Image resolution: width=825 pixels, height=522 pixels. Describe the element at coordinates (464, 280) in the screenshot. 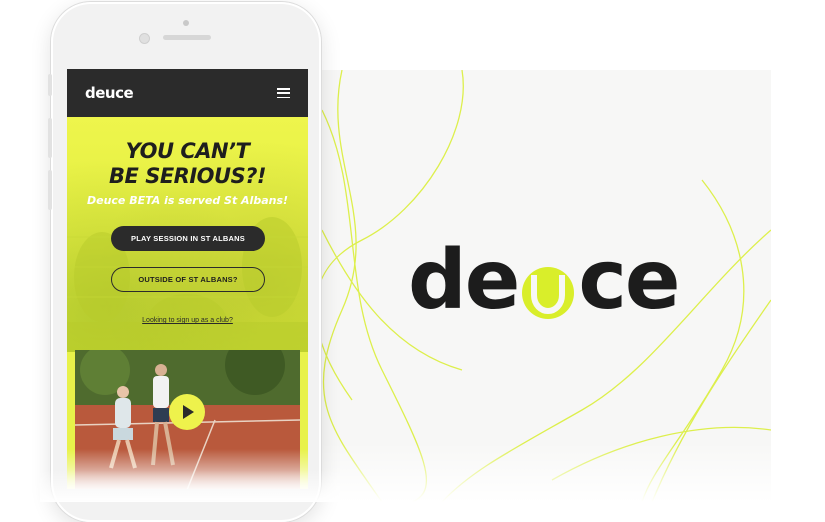

I see `brand-logo-de: de` at that location.